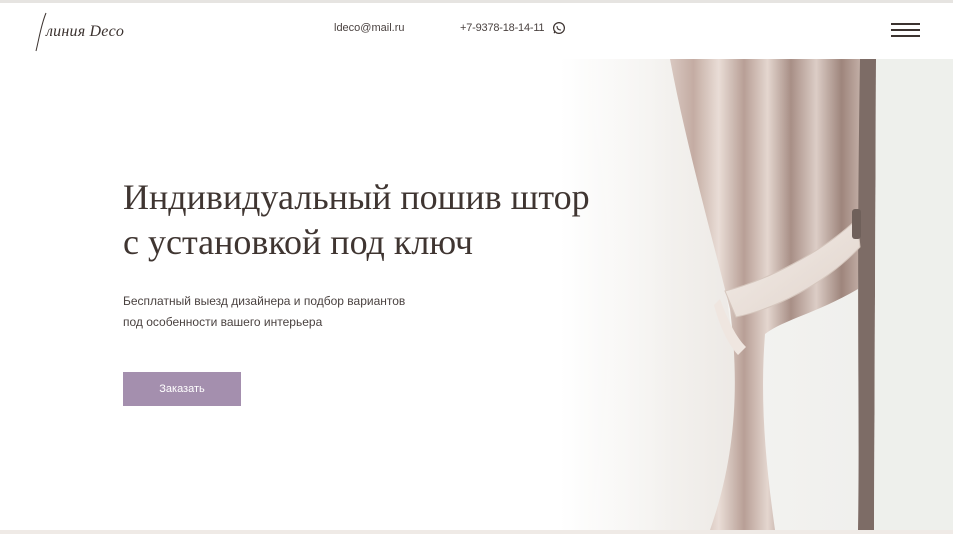 The image size is (953, 534). What do you see at coordinates (559, 28) in the screenshot?
I see `whatsapp-icon` at bounding box center [559, 28].